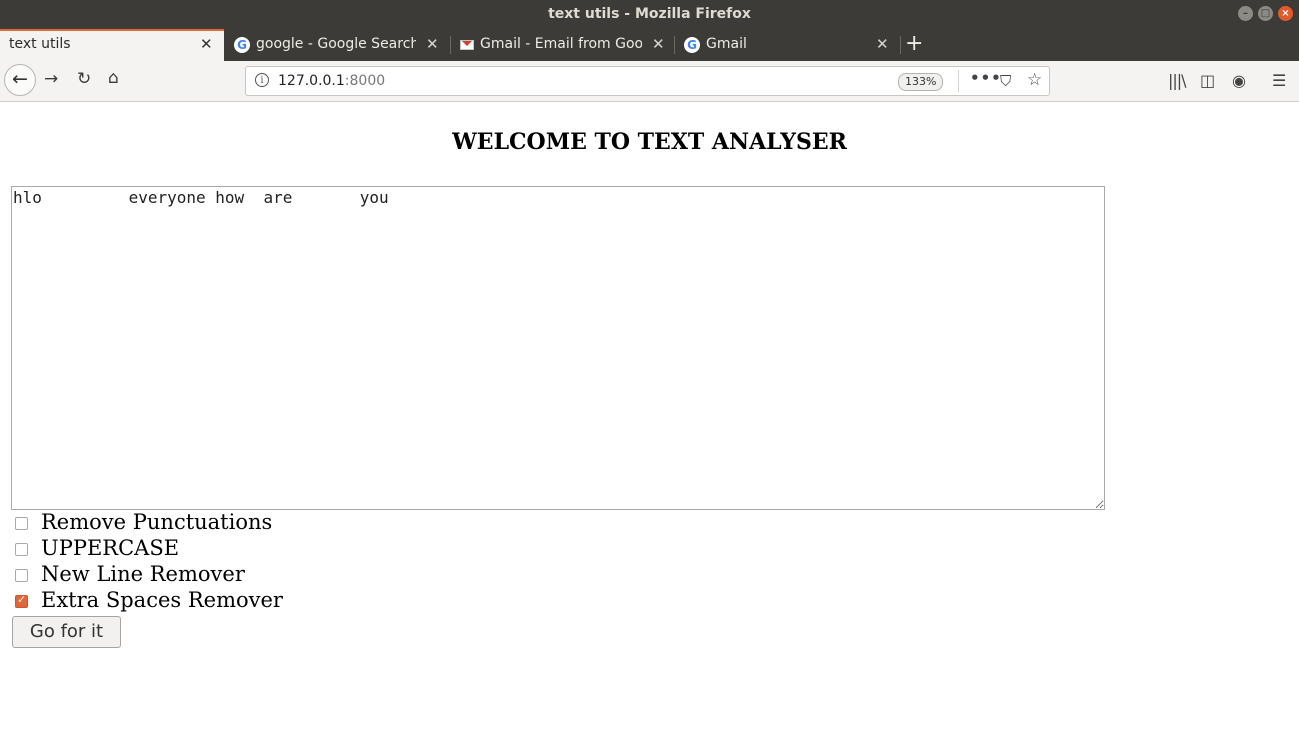 Image resolution: width=1299 pixels, height=741 pixels. I want to click on tab-label: google - Google Search, so click(336, 44).